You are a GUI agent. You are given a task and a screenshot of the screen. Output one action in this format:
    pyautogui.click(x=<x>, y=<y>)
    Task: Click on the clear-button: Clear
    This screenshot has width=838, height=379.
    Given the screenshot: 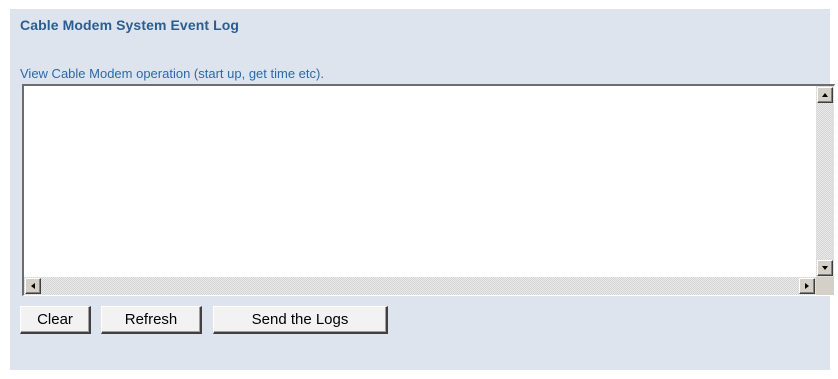 What is the action you would take?
    pyautogui.click(x=55, y=320)
    